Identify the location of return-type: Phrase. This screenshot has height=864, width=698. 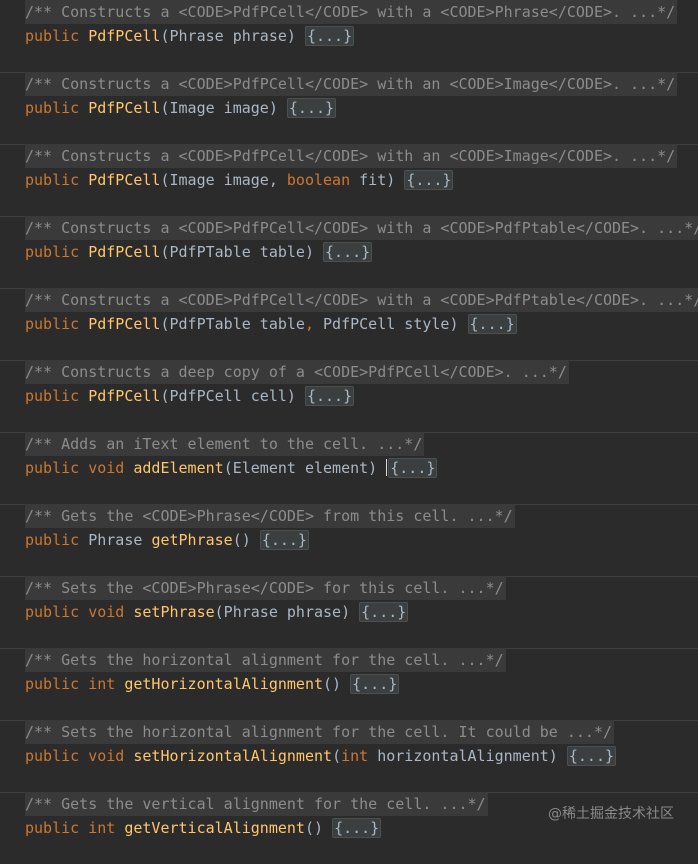
(120, 540).